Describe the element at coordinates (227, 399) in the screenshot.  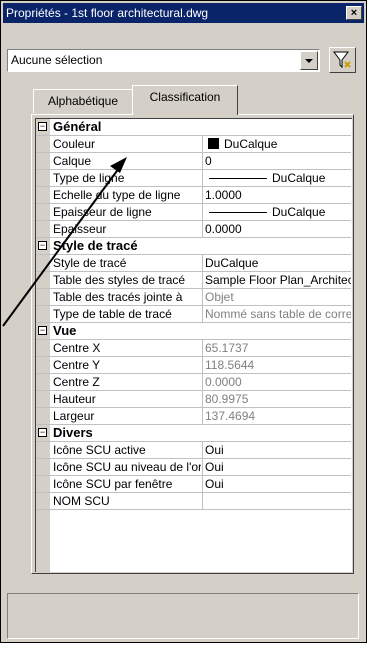
I see `property-value-text: 80.9975` at that location.